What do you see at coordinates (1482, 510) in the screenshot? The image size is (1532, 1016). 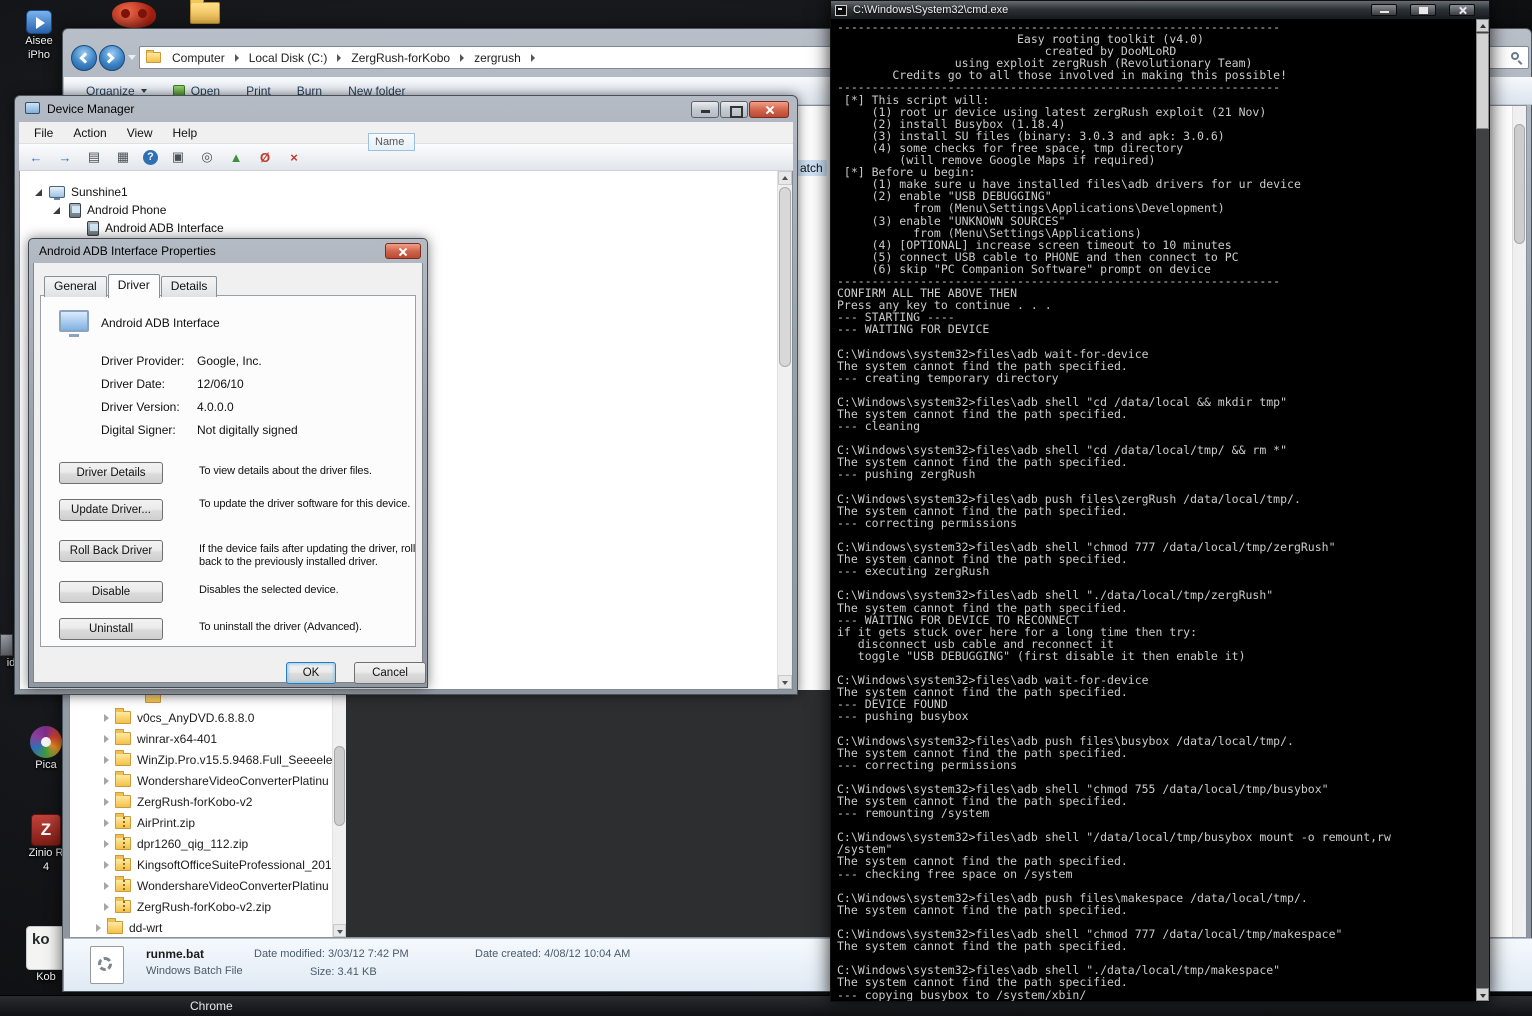 I see `cmd-scrollbar` at bounding box center [1482, 510].